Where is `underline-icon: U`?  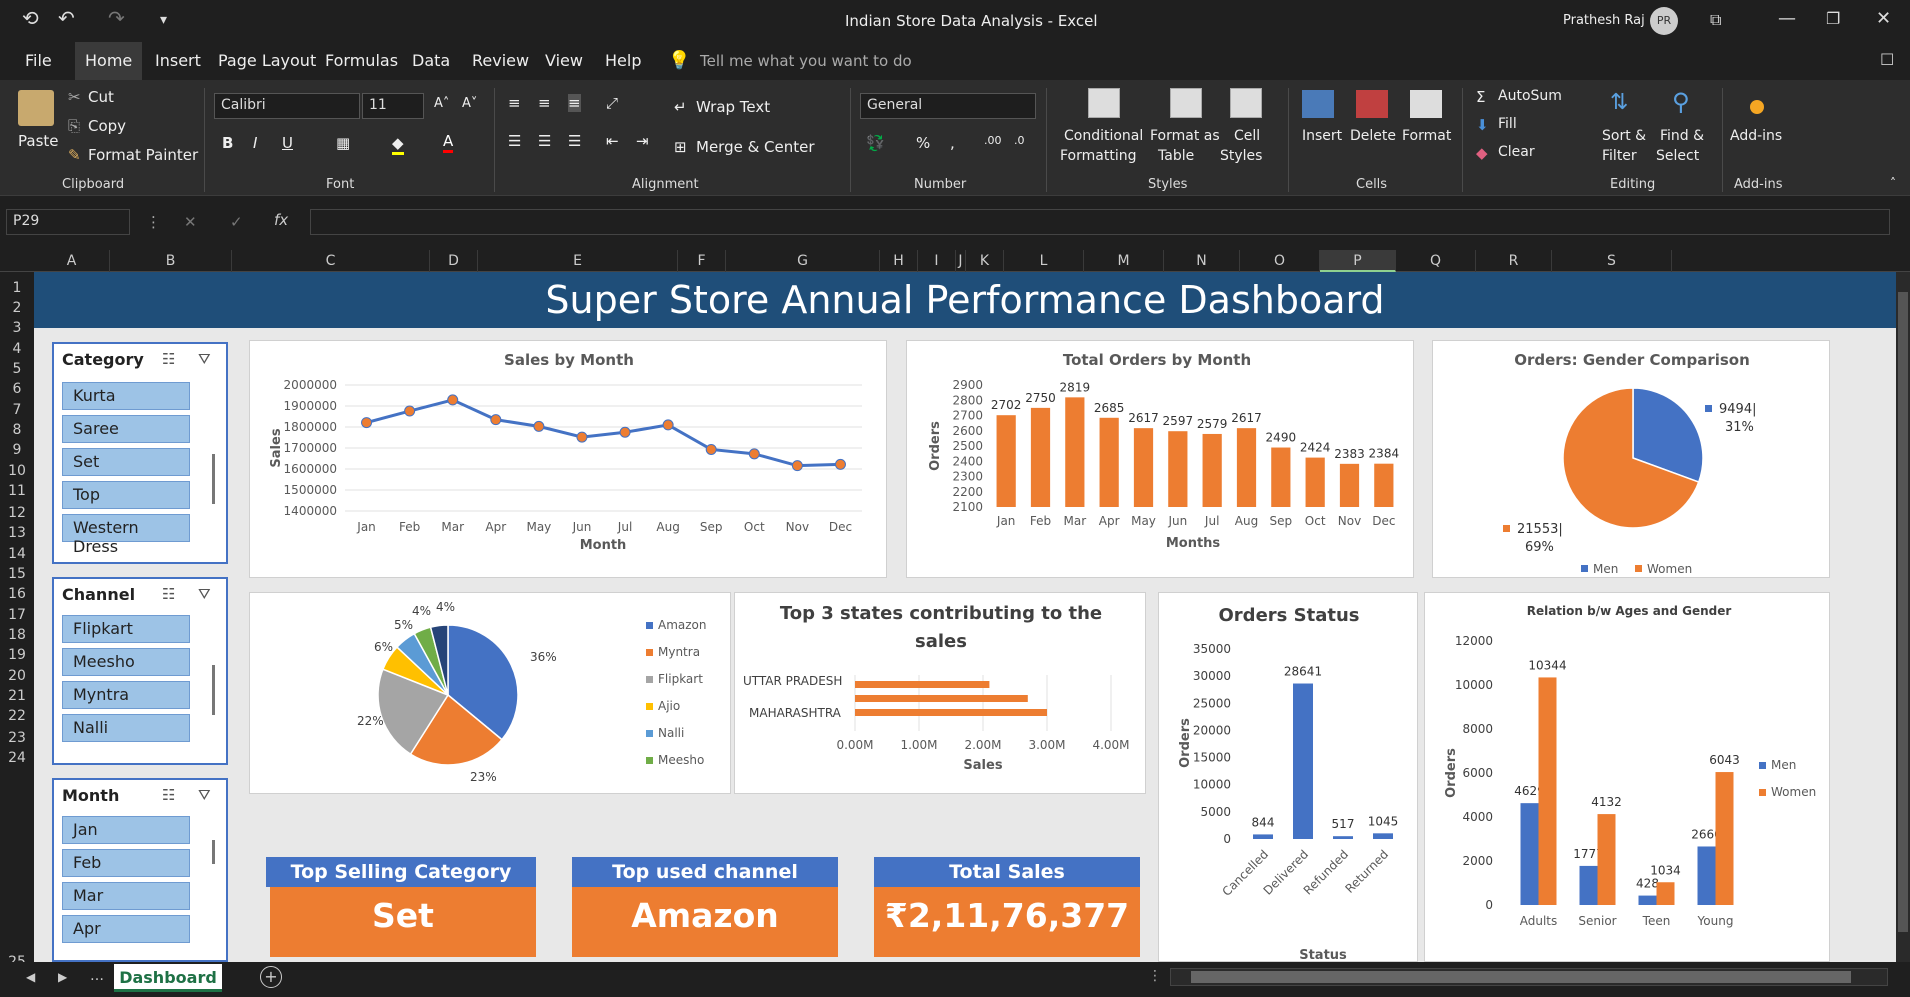
underline-icon: U is located at coordinates (287, 143).